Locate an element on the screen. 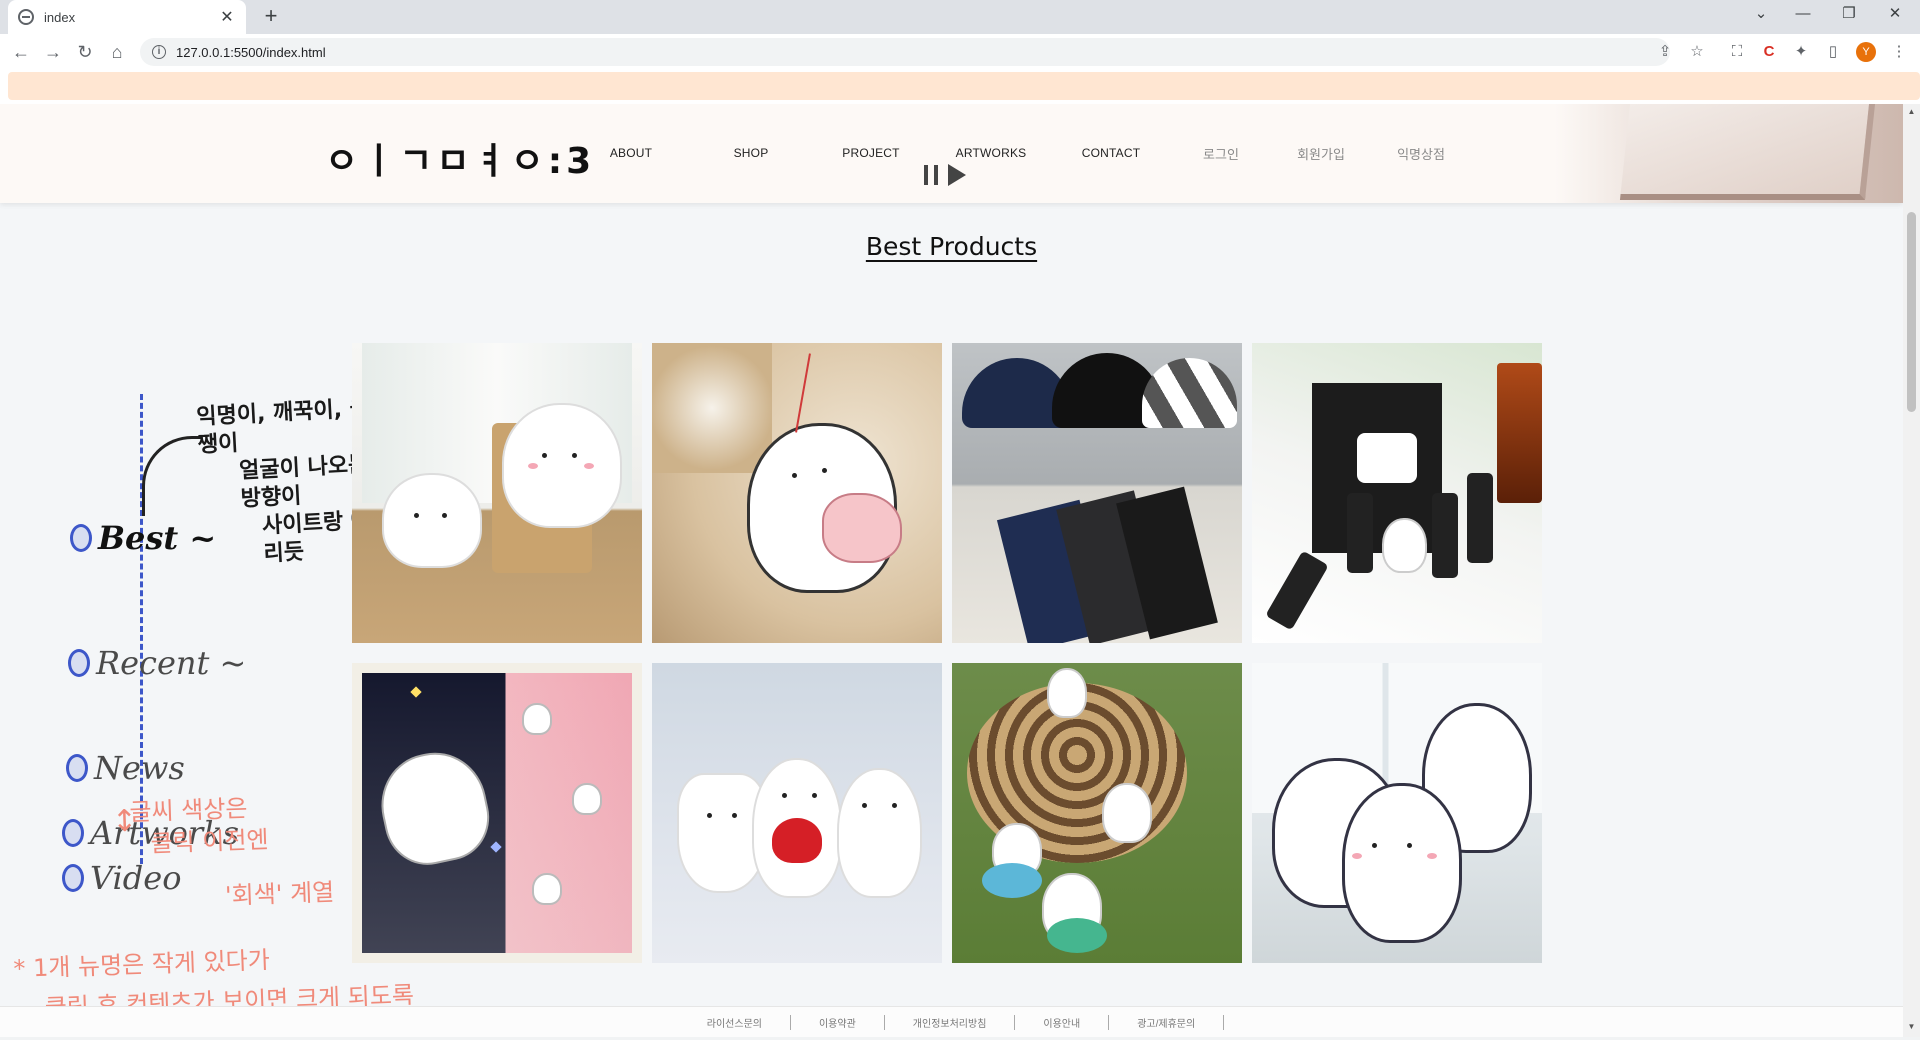 The height and width of the screenshot is (1040, 1920). nav-project: PROJECT is located at coordinates (871, 153).